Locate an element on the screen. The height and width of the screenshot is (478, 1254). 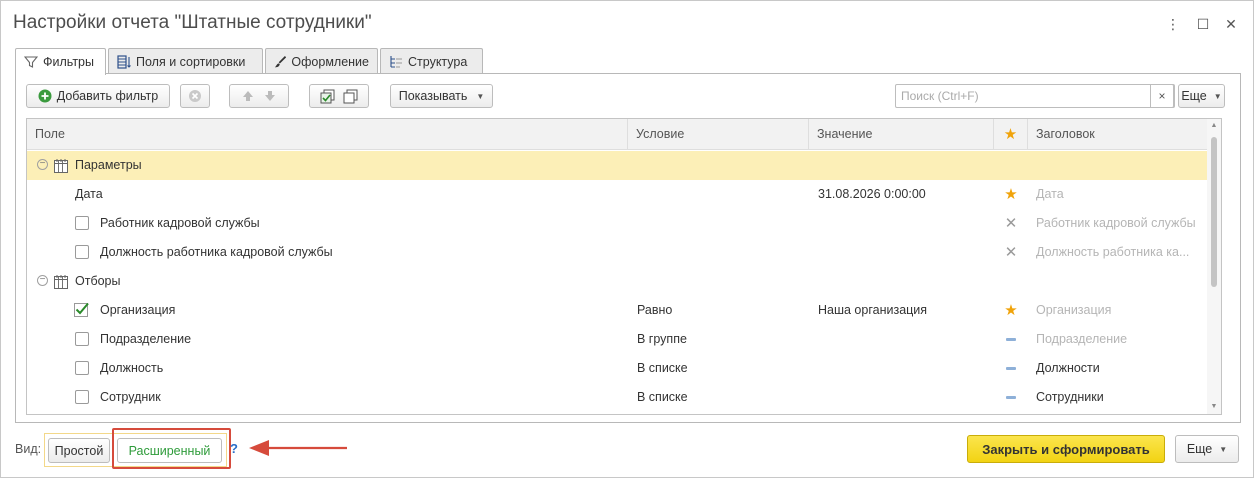
toolbar-more-button: Еще ▼ is located at coordinates (1201, 96).